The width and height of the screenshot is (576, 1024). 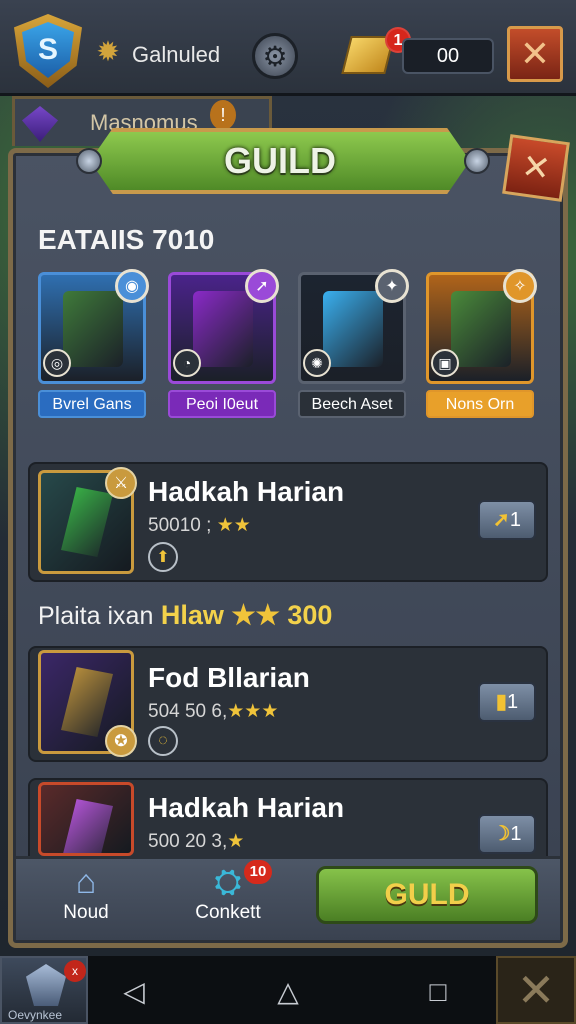 What do you see at coordinates (352, 404) in the screenshot?
I see `reward-card-label: Beech Aset` at bounding box center [352, 404].